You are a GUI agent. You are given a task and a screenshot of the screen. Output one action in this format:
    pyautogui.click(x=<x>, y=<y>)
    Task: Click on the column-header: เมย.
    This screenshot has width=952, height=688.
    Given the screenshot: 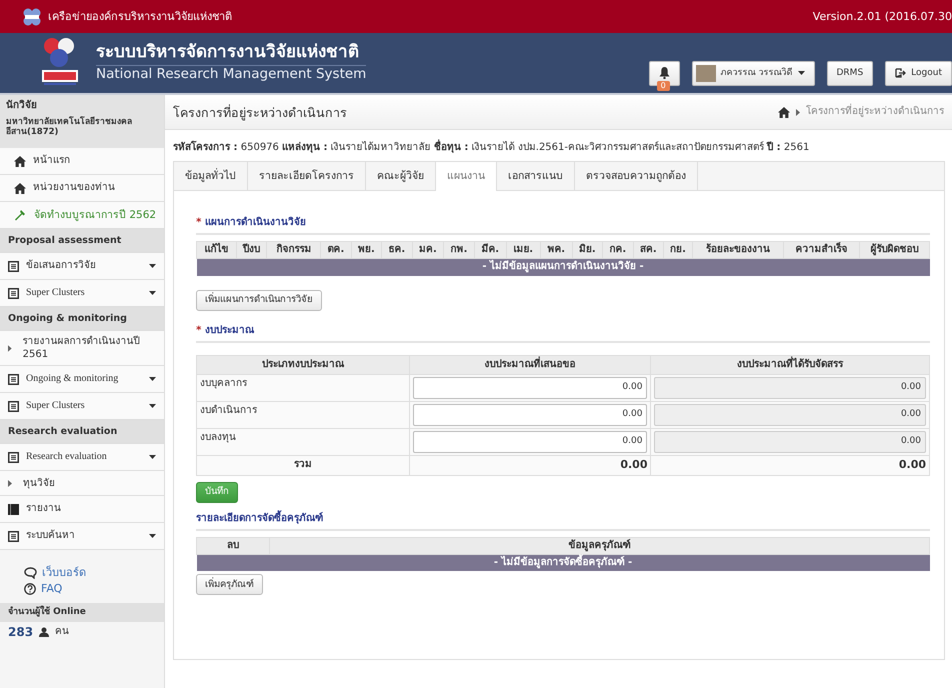 What is the action you would take?
    pyautogui.click(x=523, y=250)
    